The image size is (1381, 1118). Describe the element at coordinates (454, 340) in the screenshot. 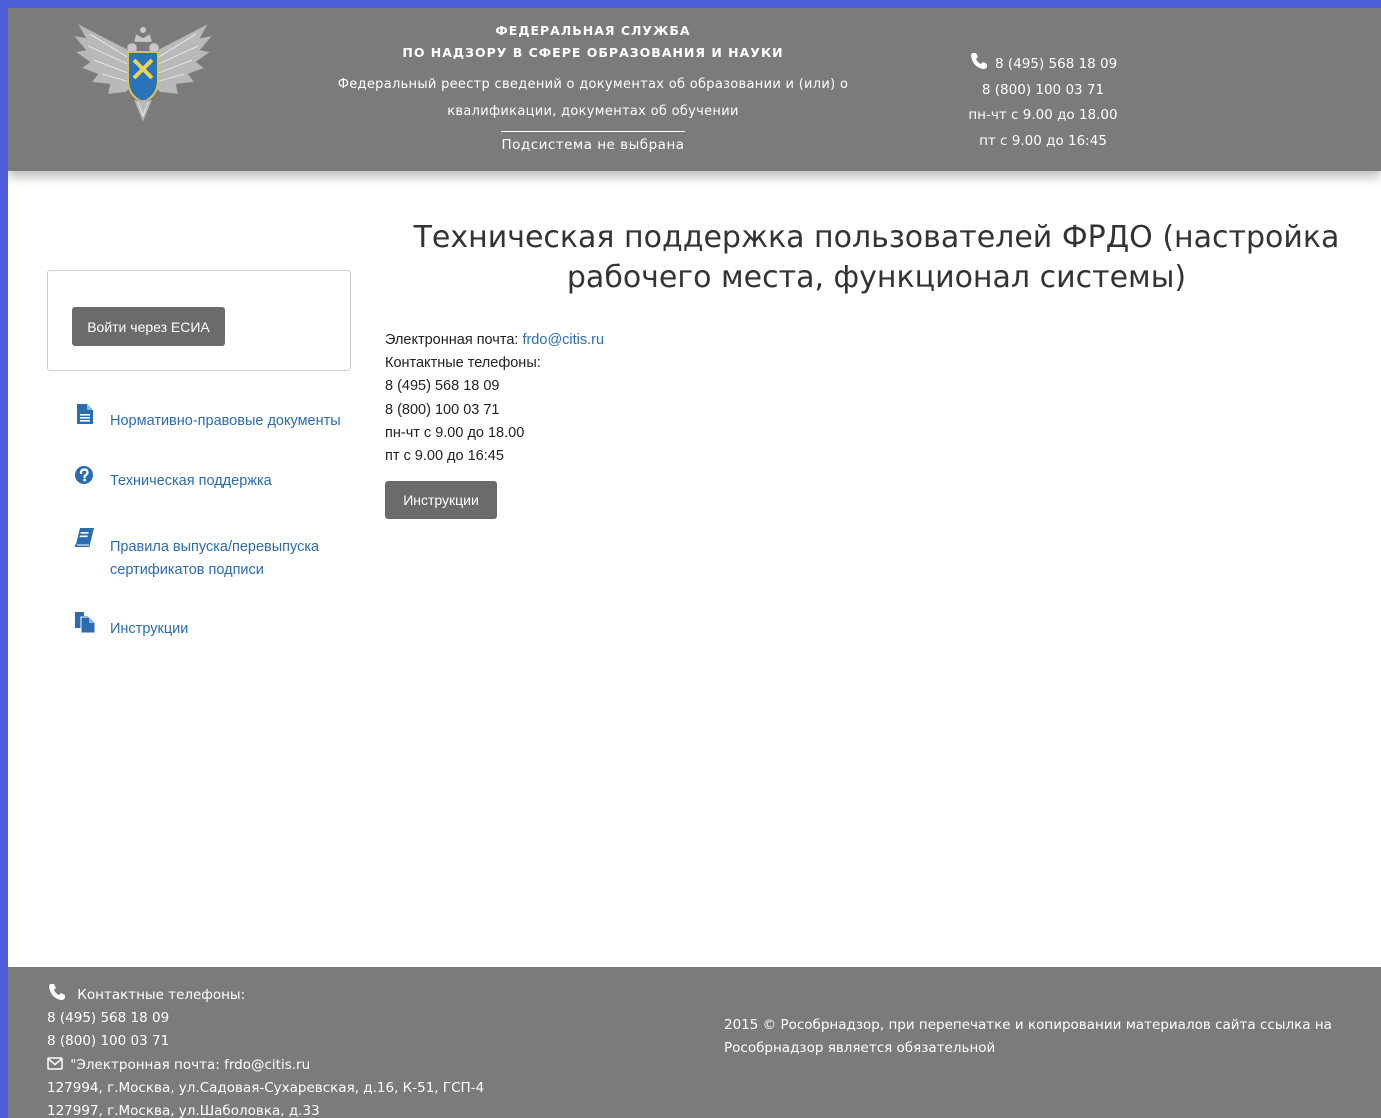

I see `email-label: Электронная почта:` at that location.